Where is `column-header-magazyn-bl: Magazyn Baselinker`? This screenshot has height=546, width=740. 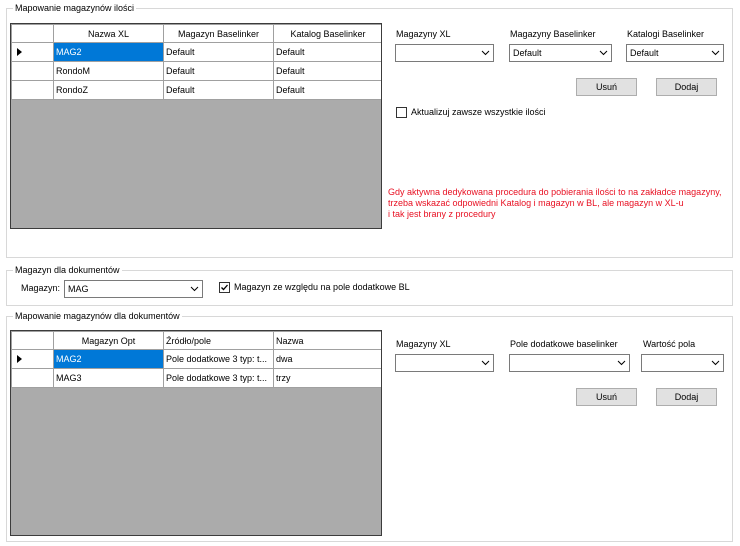 column-header-magazyn-bl: Magazyn Baselinker is located at coordinates (218, 33).